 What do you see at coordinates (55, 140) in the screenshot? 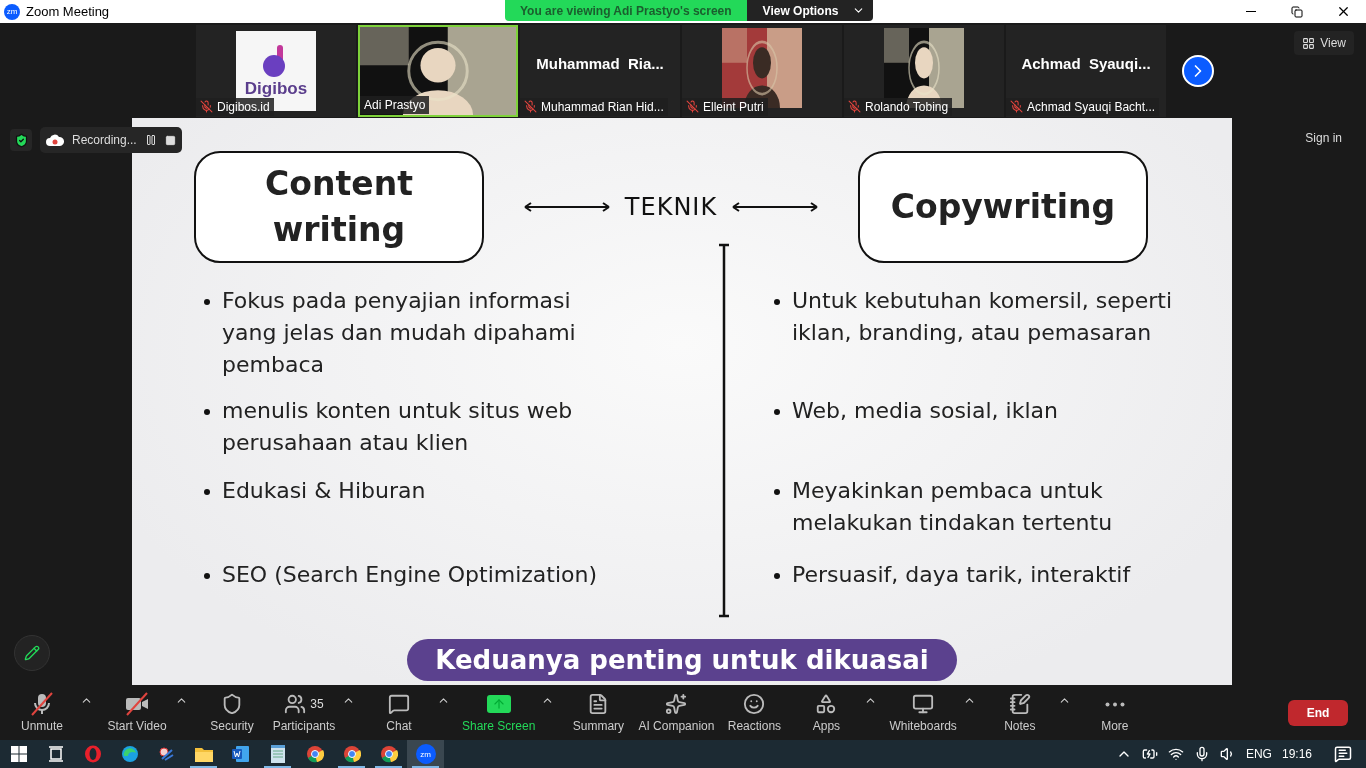
I see `recording-cloud-icon` at bounding box center [55, 140].